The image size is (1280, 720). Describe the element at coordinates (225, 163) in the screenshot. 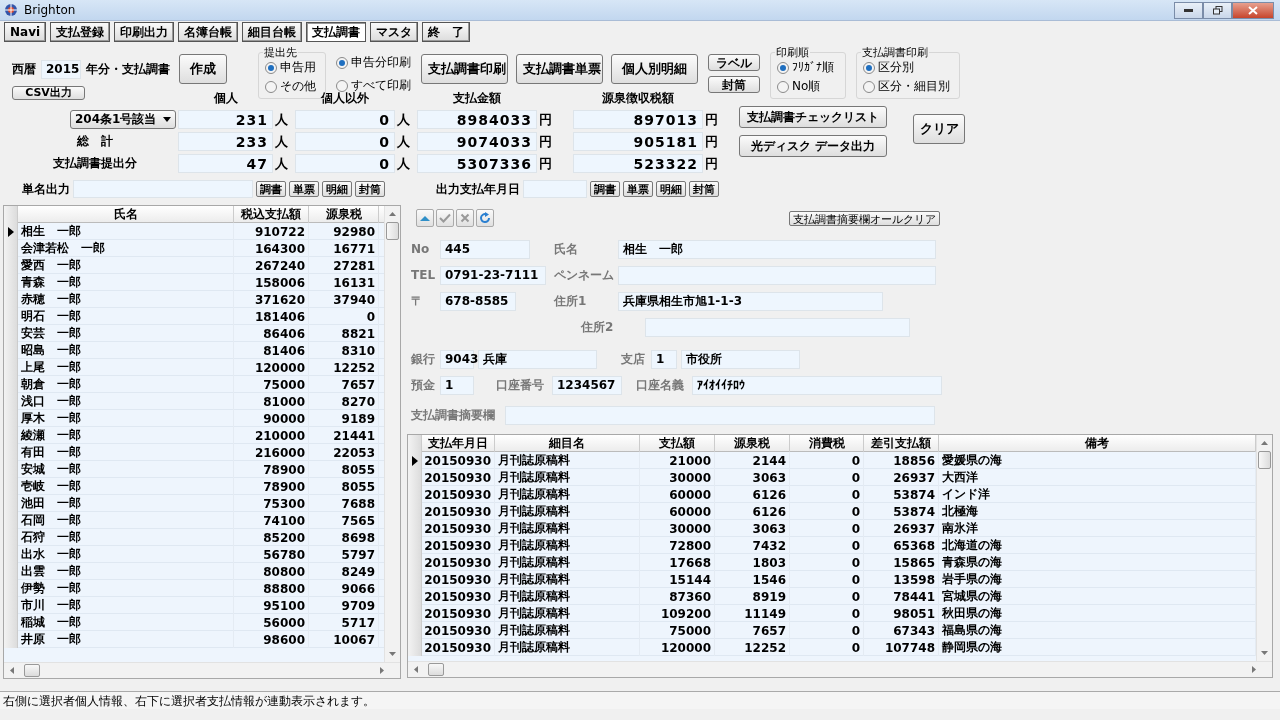

I see `total-field: 47` at that location.